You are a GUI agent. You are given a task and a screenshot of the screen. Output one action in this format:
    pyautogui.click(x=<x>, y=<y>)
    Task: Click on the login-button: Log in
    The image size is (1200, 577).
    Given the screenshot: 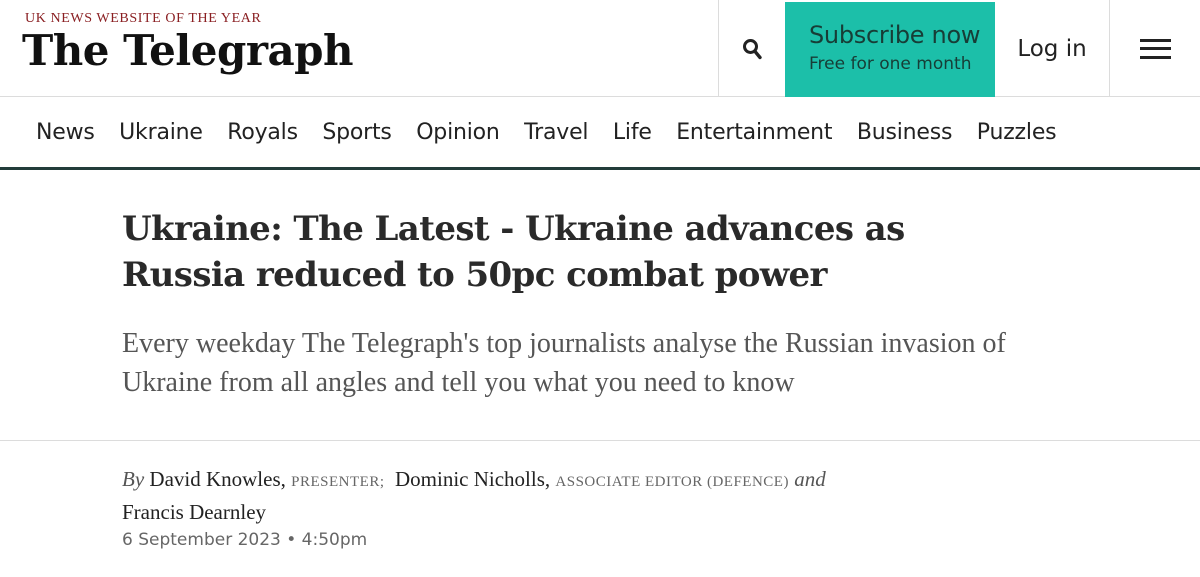 What is the action you would take?
    pyautogui.click(x=1052, y=48)
    